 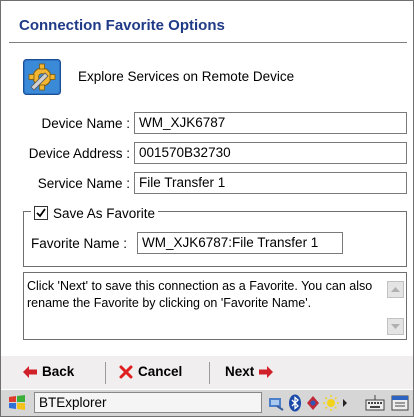 What do you see at coordinates (126, 371) in the screenshot?
I see `cancel-x-icon` at bounding box center [126, 371].